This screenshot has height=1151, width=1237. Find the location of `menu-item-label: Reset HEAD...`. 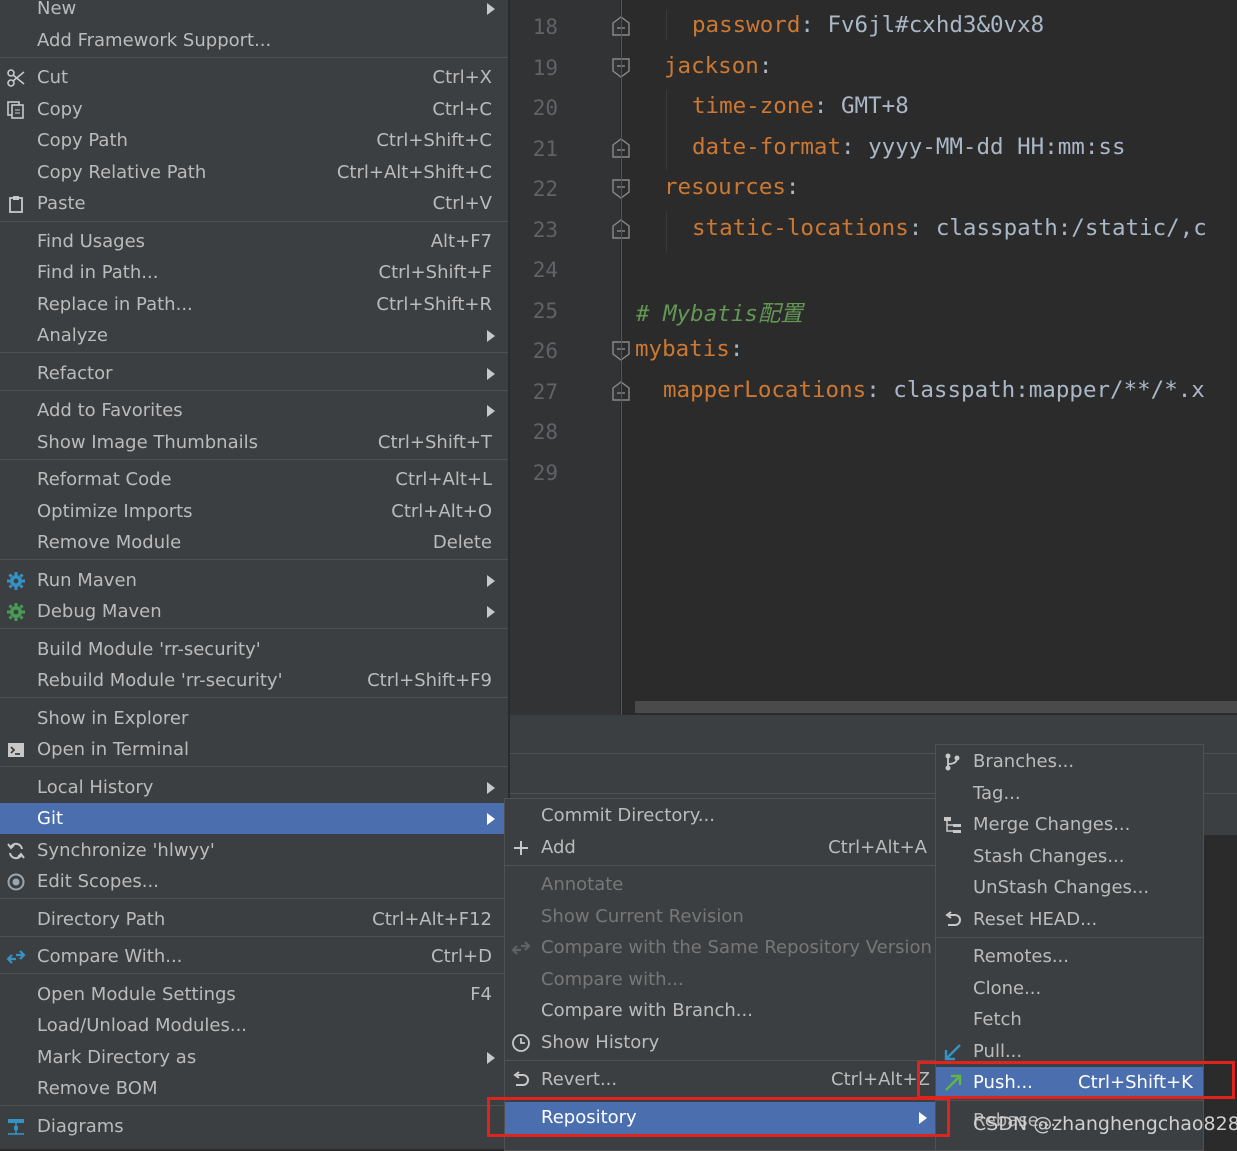

menu-item-label: Reset HEAD... is located at coordinates (1035, 919).